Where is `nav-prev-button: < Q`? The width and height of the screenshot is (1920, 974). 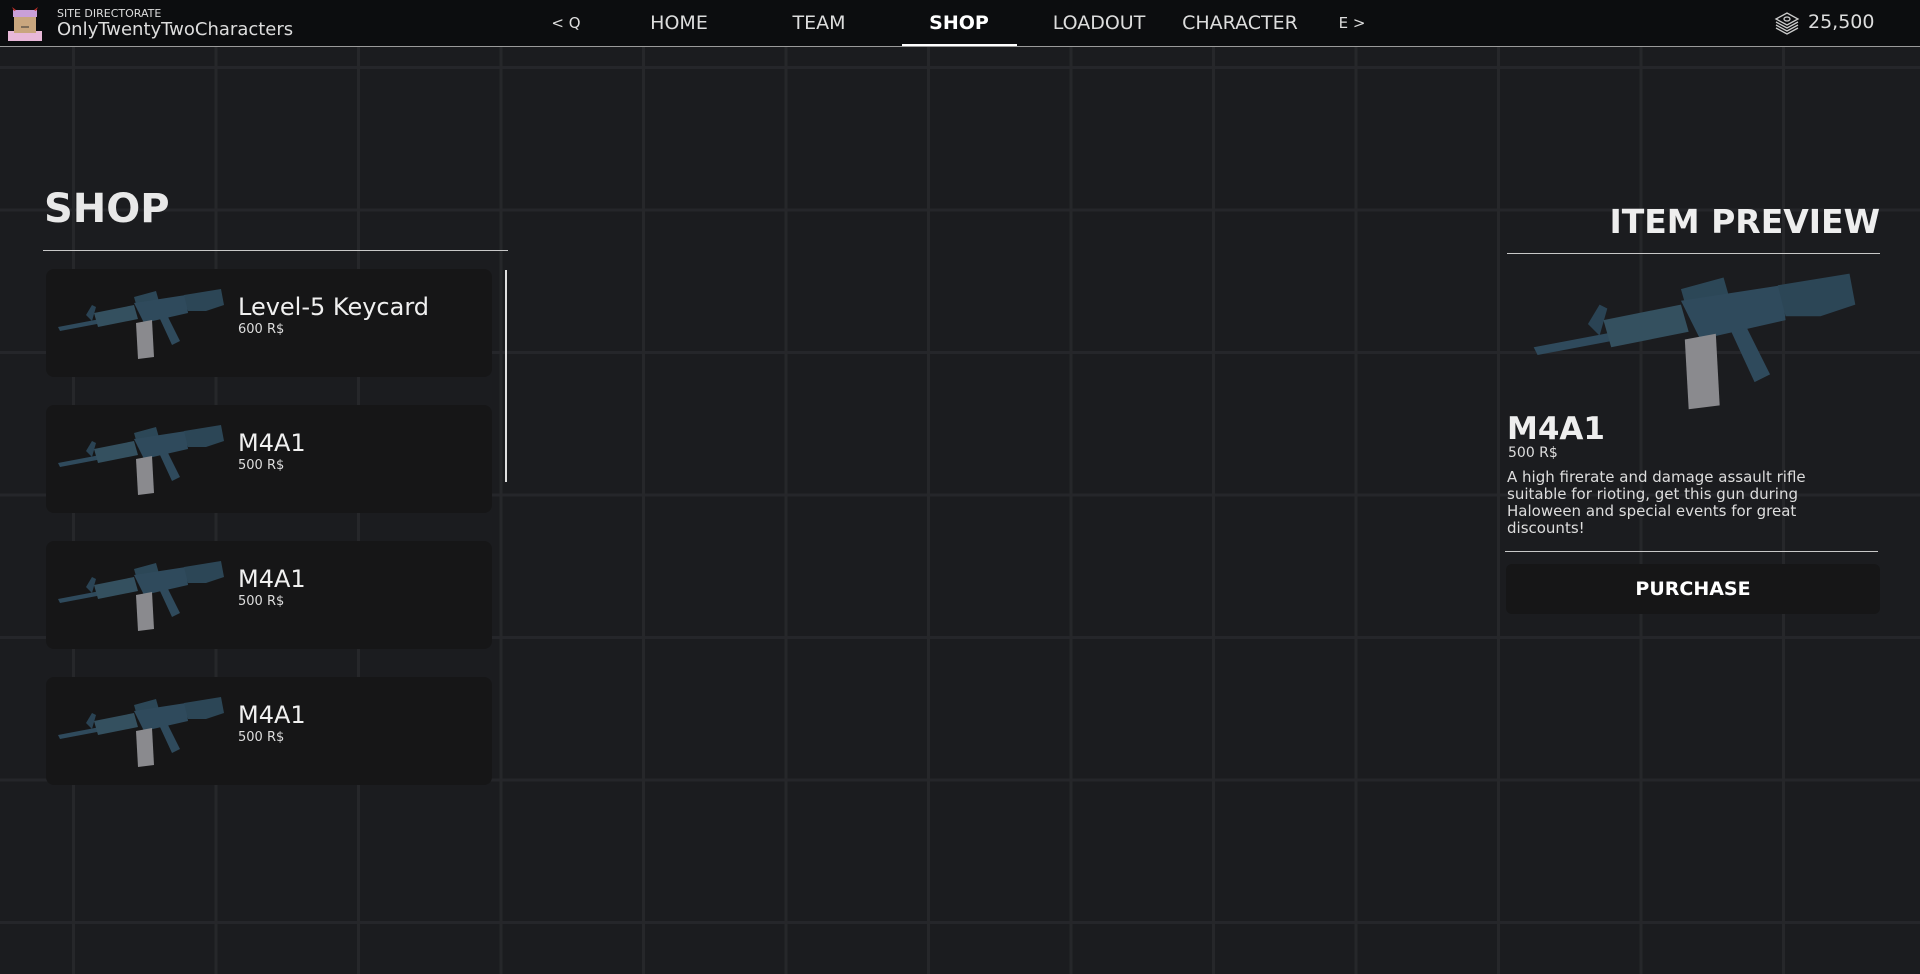 nav-prev-button: < Q is located at coordinates (565, 23).